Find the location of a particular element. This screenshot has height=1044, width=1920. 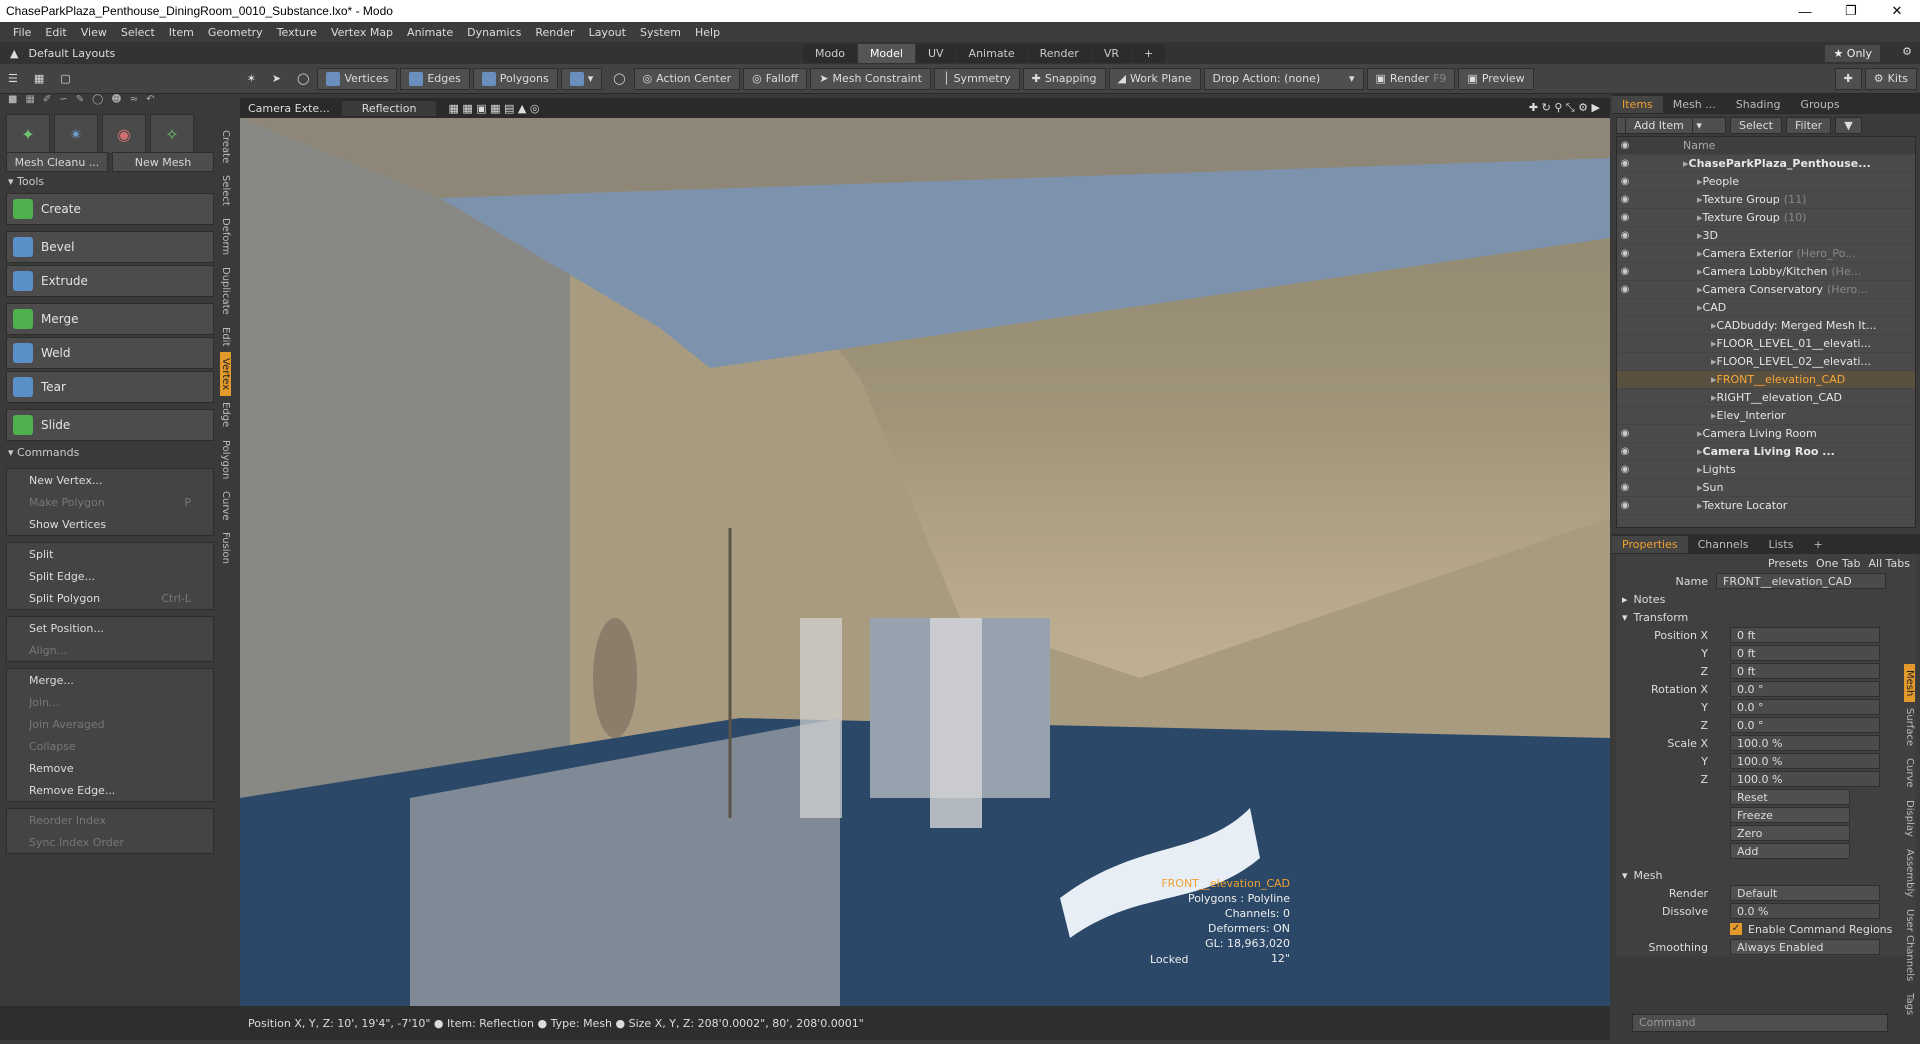

mesh-constraint-button: ➤ Mesh Constraint is located at coordinates (870, 78).